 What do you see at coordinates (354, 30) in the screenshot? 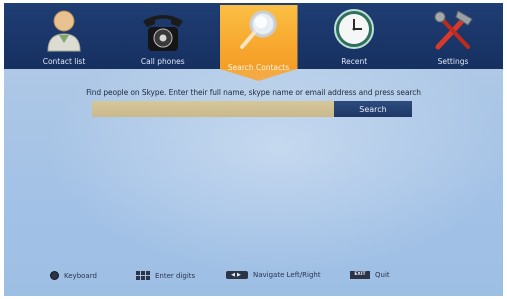
I see `clock-icon` at bounding box center [354, 30].